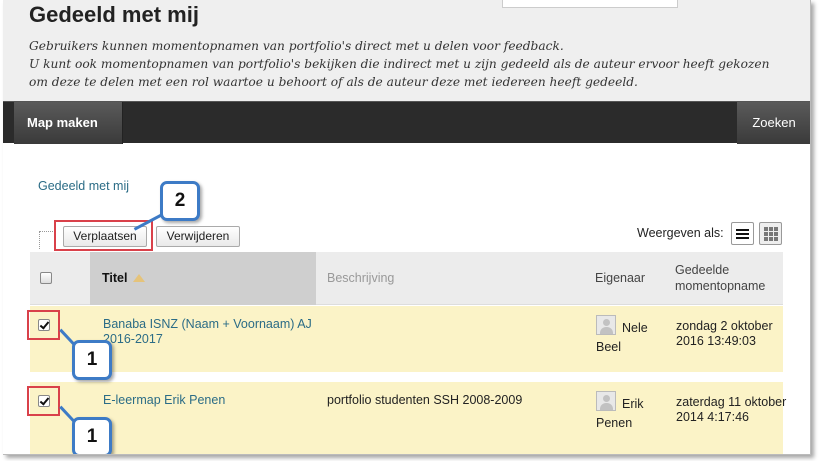 The height and width of the screenshot is (461, 824). I want to click on action-bar: Map maken Zoeken, so click(406, 122).